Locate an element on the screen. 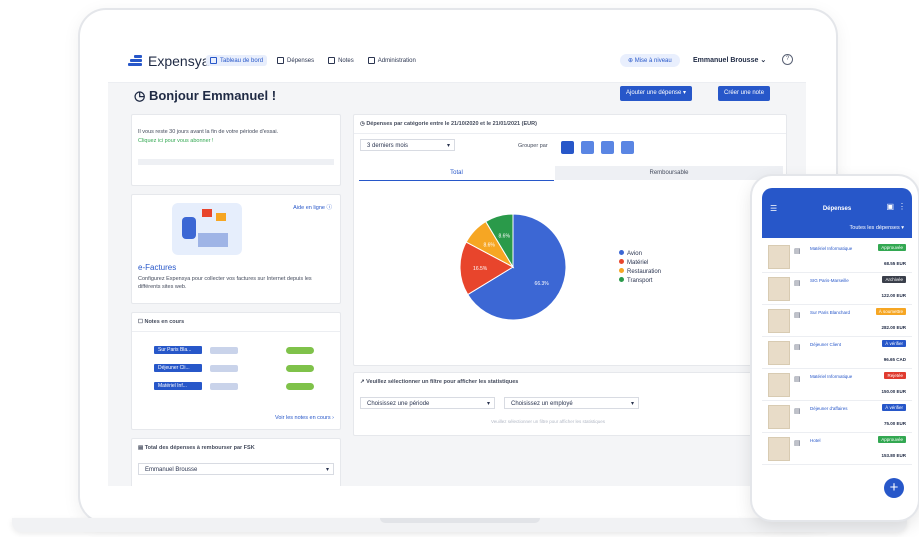 This screenshot has height=537, width=919. expense-item: ▤ Déjeuner Client À vérifier 96.65 CAD is located at coordinates (837, 352).